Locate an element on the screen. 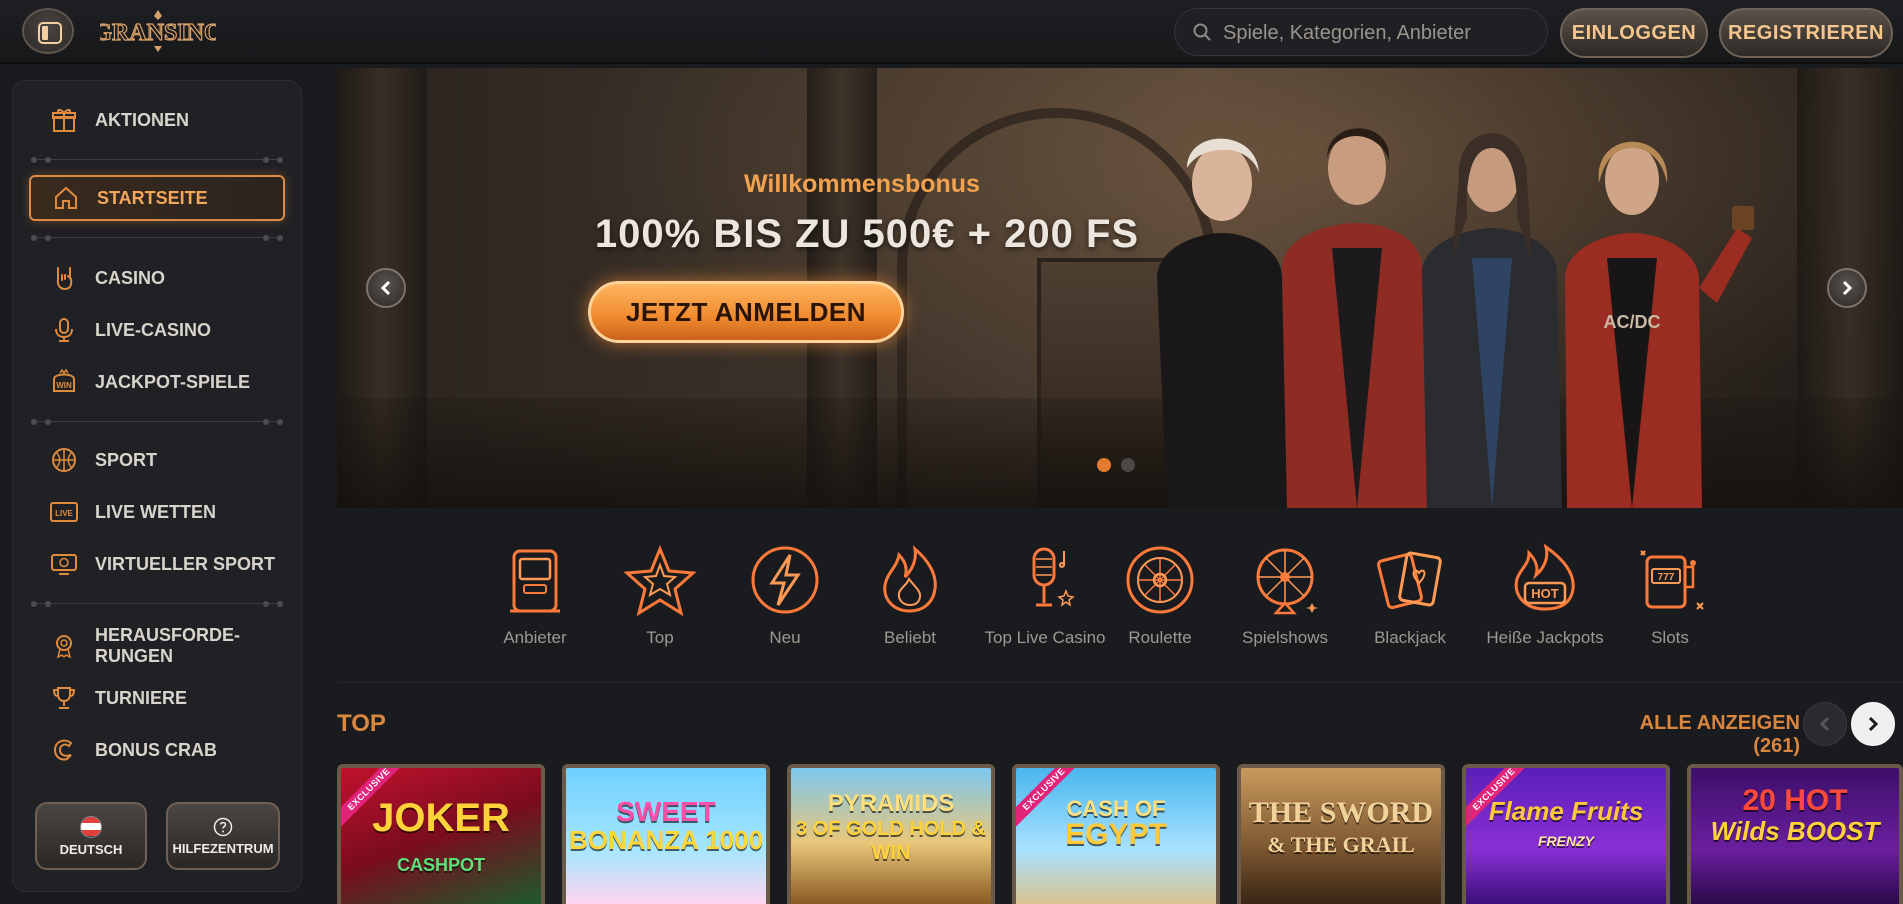 The height and width of the screenshot is (904, 1903). chevron-right-icon is located at coordinates (1847, 288).